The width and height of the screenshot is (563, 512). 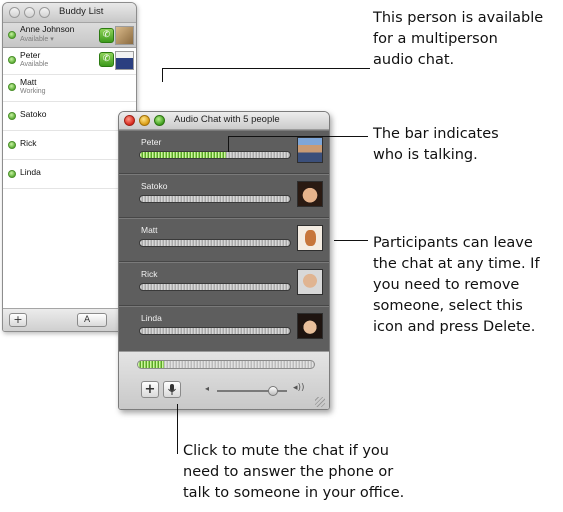 What do you see at coordinates (69, 61) in the screenshot?
I see `buddy-row-peter: Peter Available ✆` at bounding box center [69, 61].